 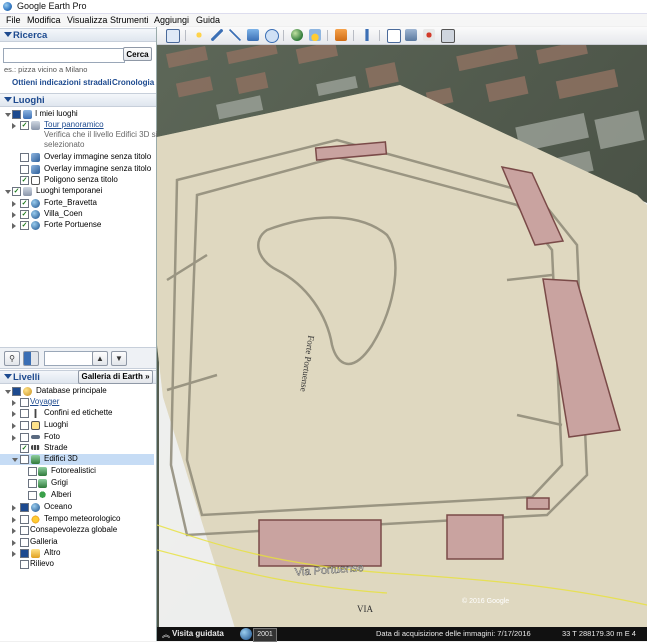 What do you see at coordinates (272, 36) in the screenshot?
I see `record-tour-icon` at bounding box center [272, 36].